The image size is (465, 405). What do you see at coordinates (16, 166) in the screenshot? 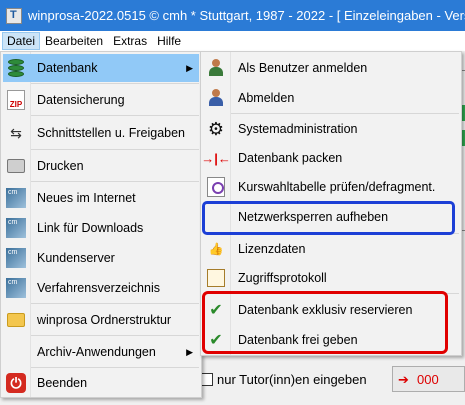
I see `printer-icon` at bounding box center [16, 166].